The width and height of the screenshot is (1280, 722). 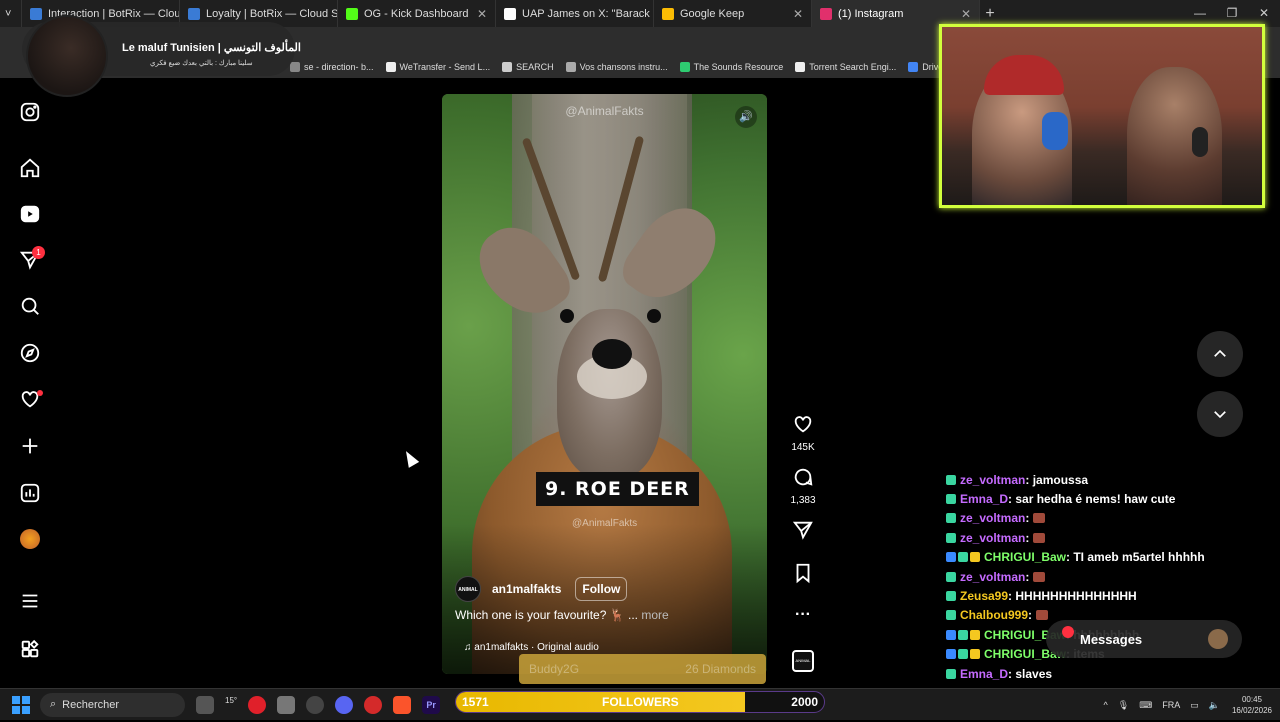 What do you see at coordinates (1171, 705) in the screenshot?
I see `language-indicator: FRA` at bounding box center [1171, 705].